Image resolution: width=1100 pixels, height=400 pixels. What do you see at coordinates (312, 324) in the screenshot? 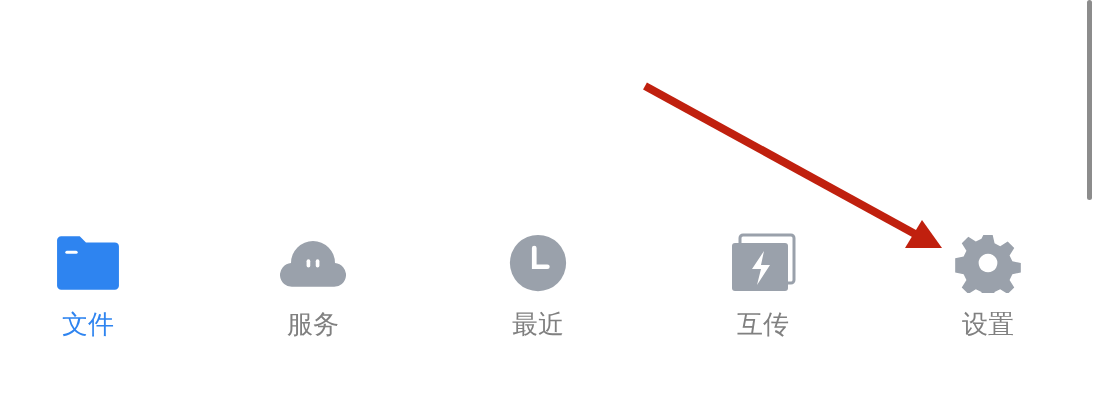
I see `tab-label: 服务` at bounding box center [312, 324].